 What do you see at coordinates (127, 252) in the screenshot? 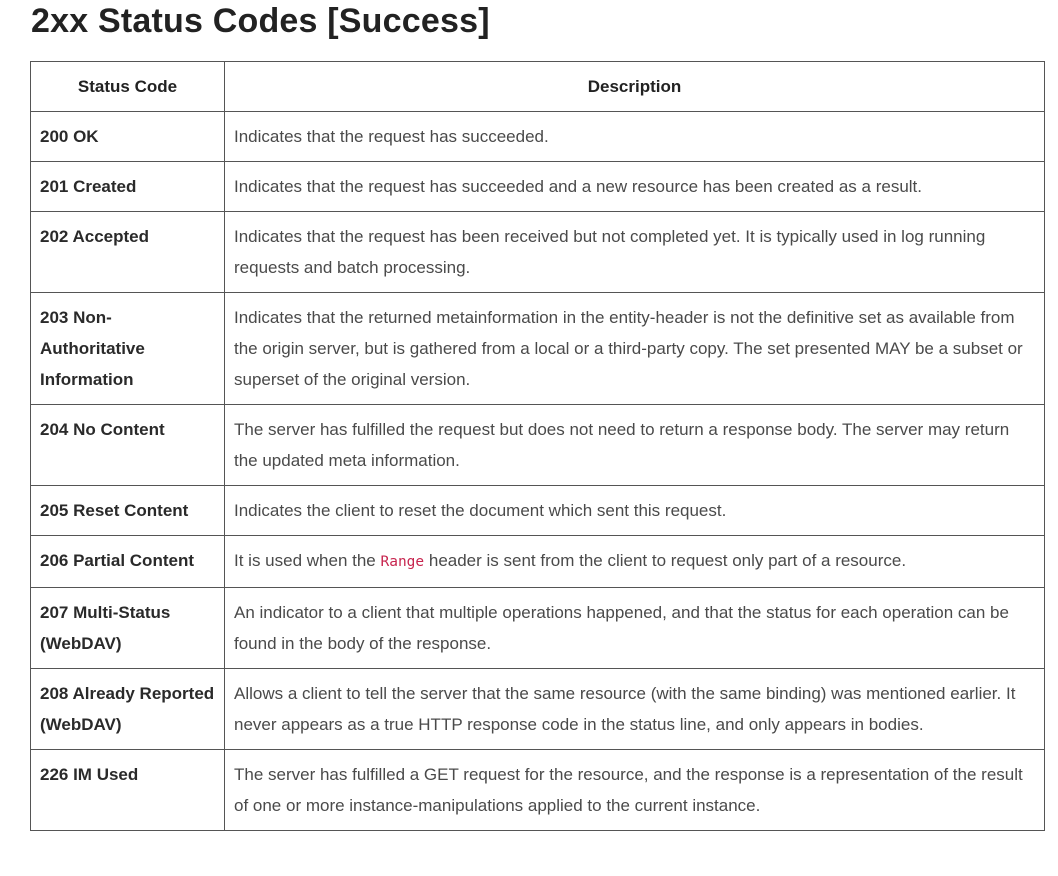
I see `status-code-cell: 202 Accepted` at bounding box center [127, 252].